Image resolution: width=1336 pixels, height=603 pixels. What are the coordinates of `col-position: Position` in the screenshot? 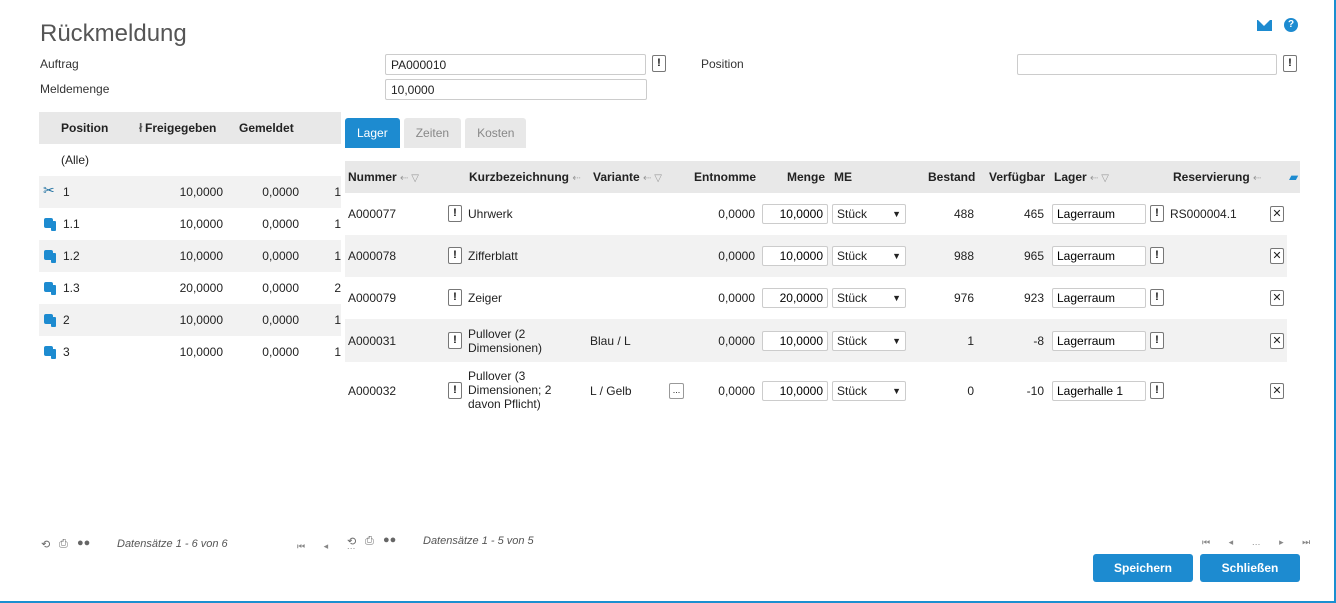 It's located at (89, 128).